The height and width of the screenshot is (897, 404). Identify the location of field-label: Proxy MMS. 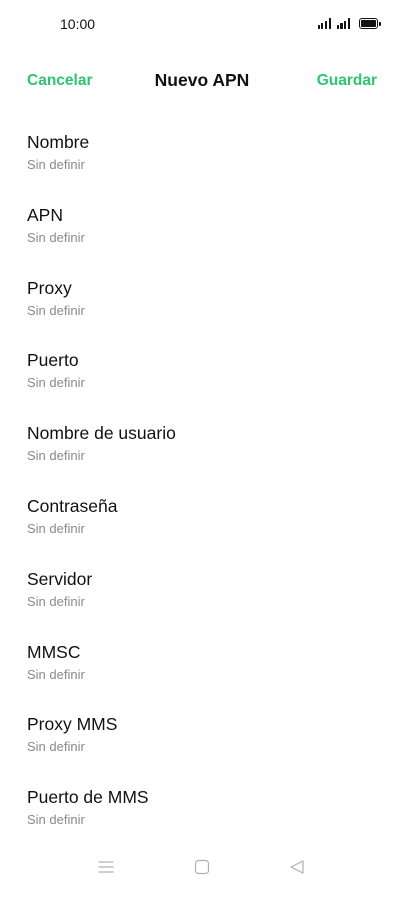
(72, 724).